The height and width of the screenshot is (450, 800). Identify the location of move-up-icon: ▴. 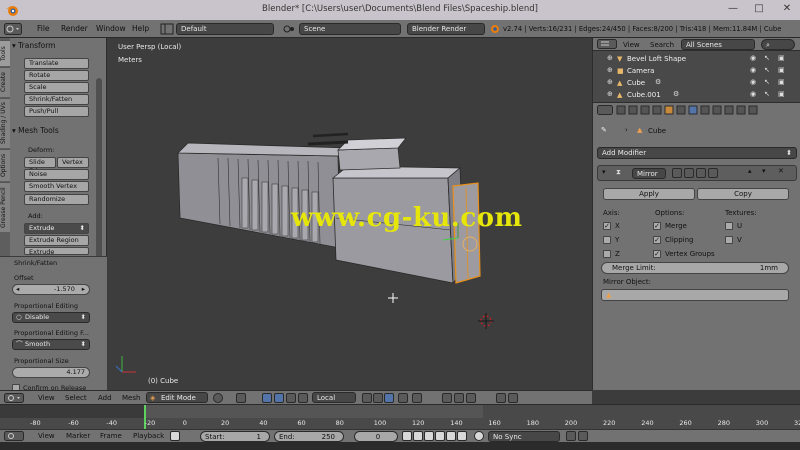
(750, 171).